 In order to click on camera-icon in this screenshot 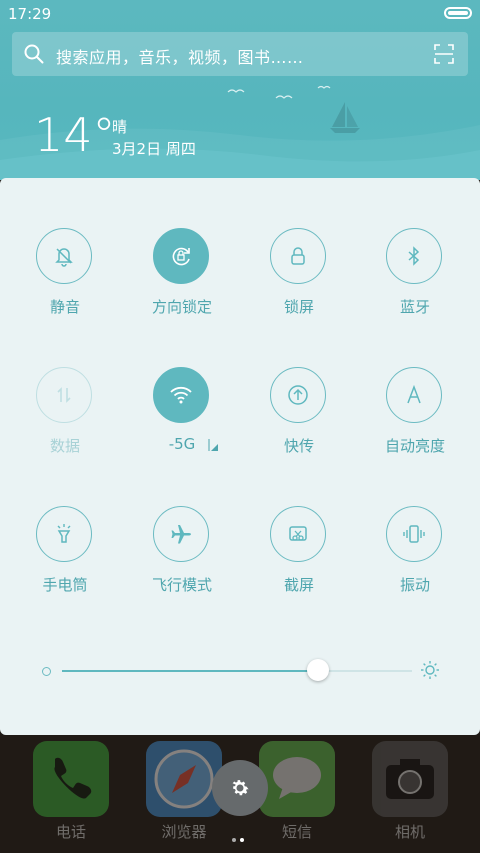, I will do `click(410, 779)`.